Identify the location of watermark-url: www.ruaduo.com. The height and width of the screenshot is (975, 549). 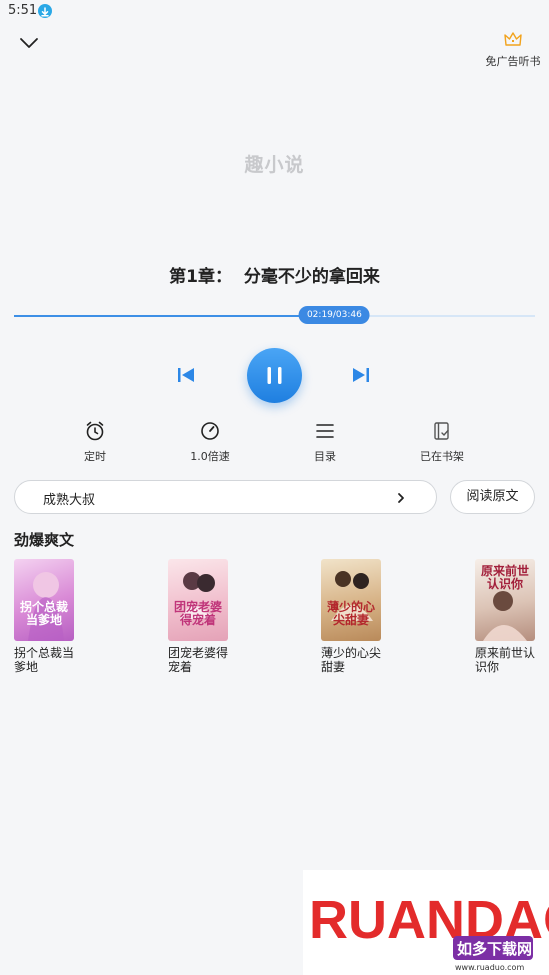
(489, 967).